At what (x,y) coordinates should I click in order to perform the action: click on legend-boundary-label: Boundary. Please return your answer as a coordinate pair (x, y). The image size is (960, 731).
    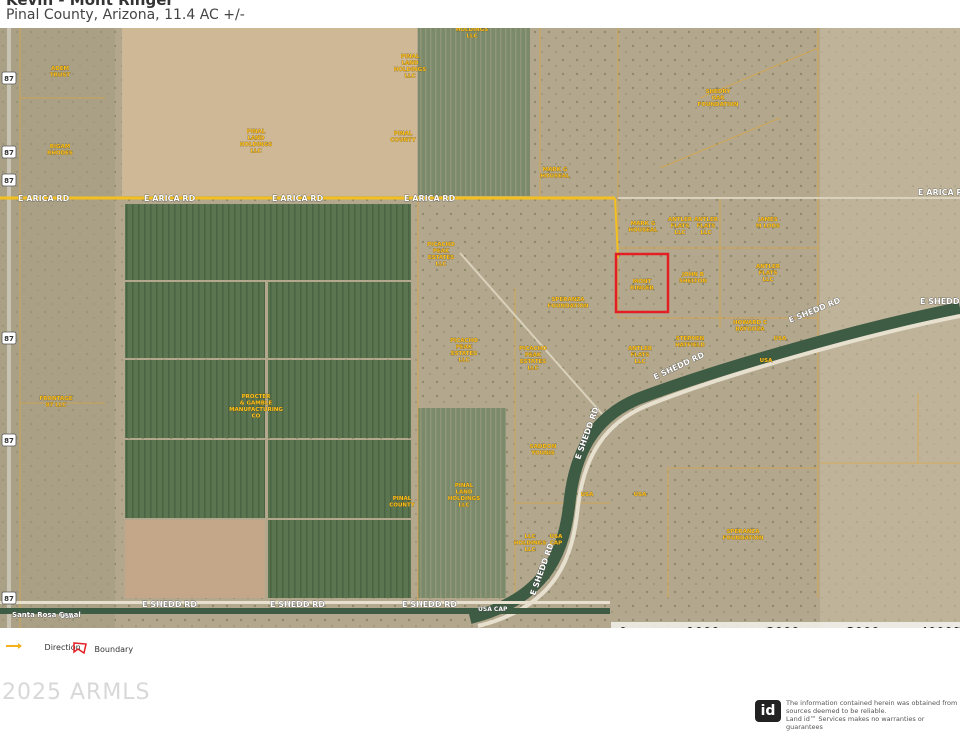
    Looking at the image, I should click on (114, 649).